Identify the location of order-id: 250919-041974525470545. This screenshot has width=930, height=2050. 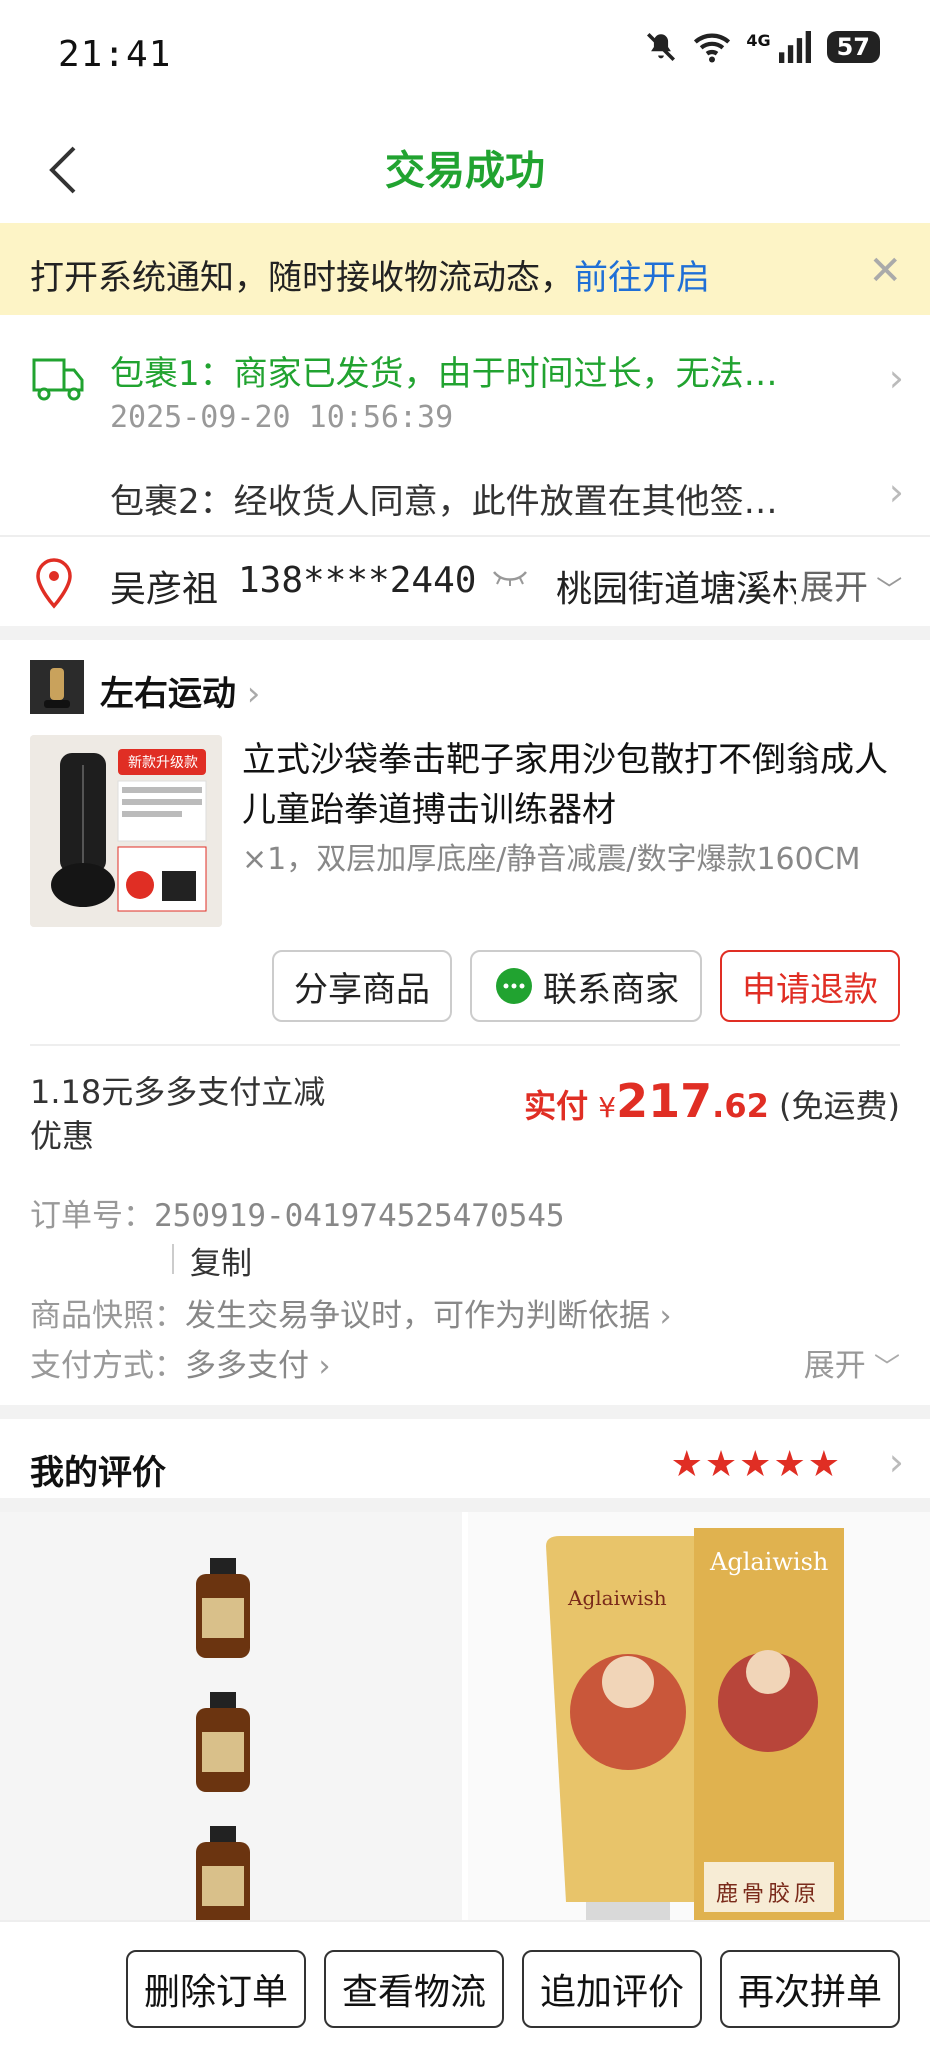
(359, 1216).